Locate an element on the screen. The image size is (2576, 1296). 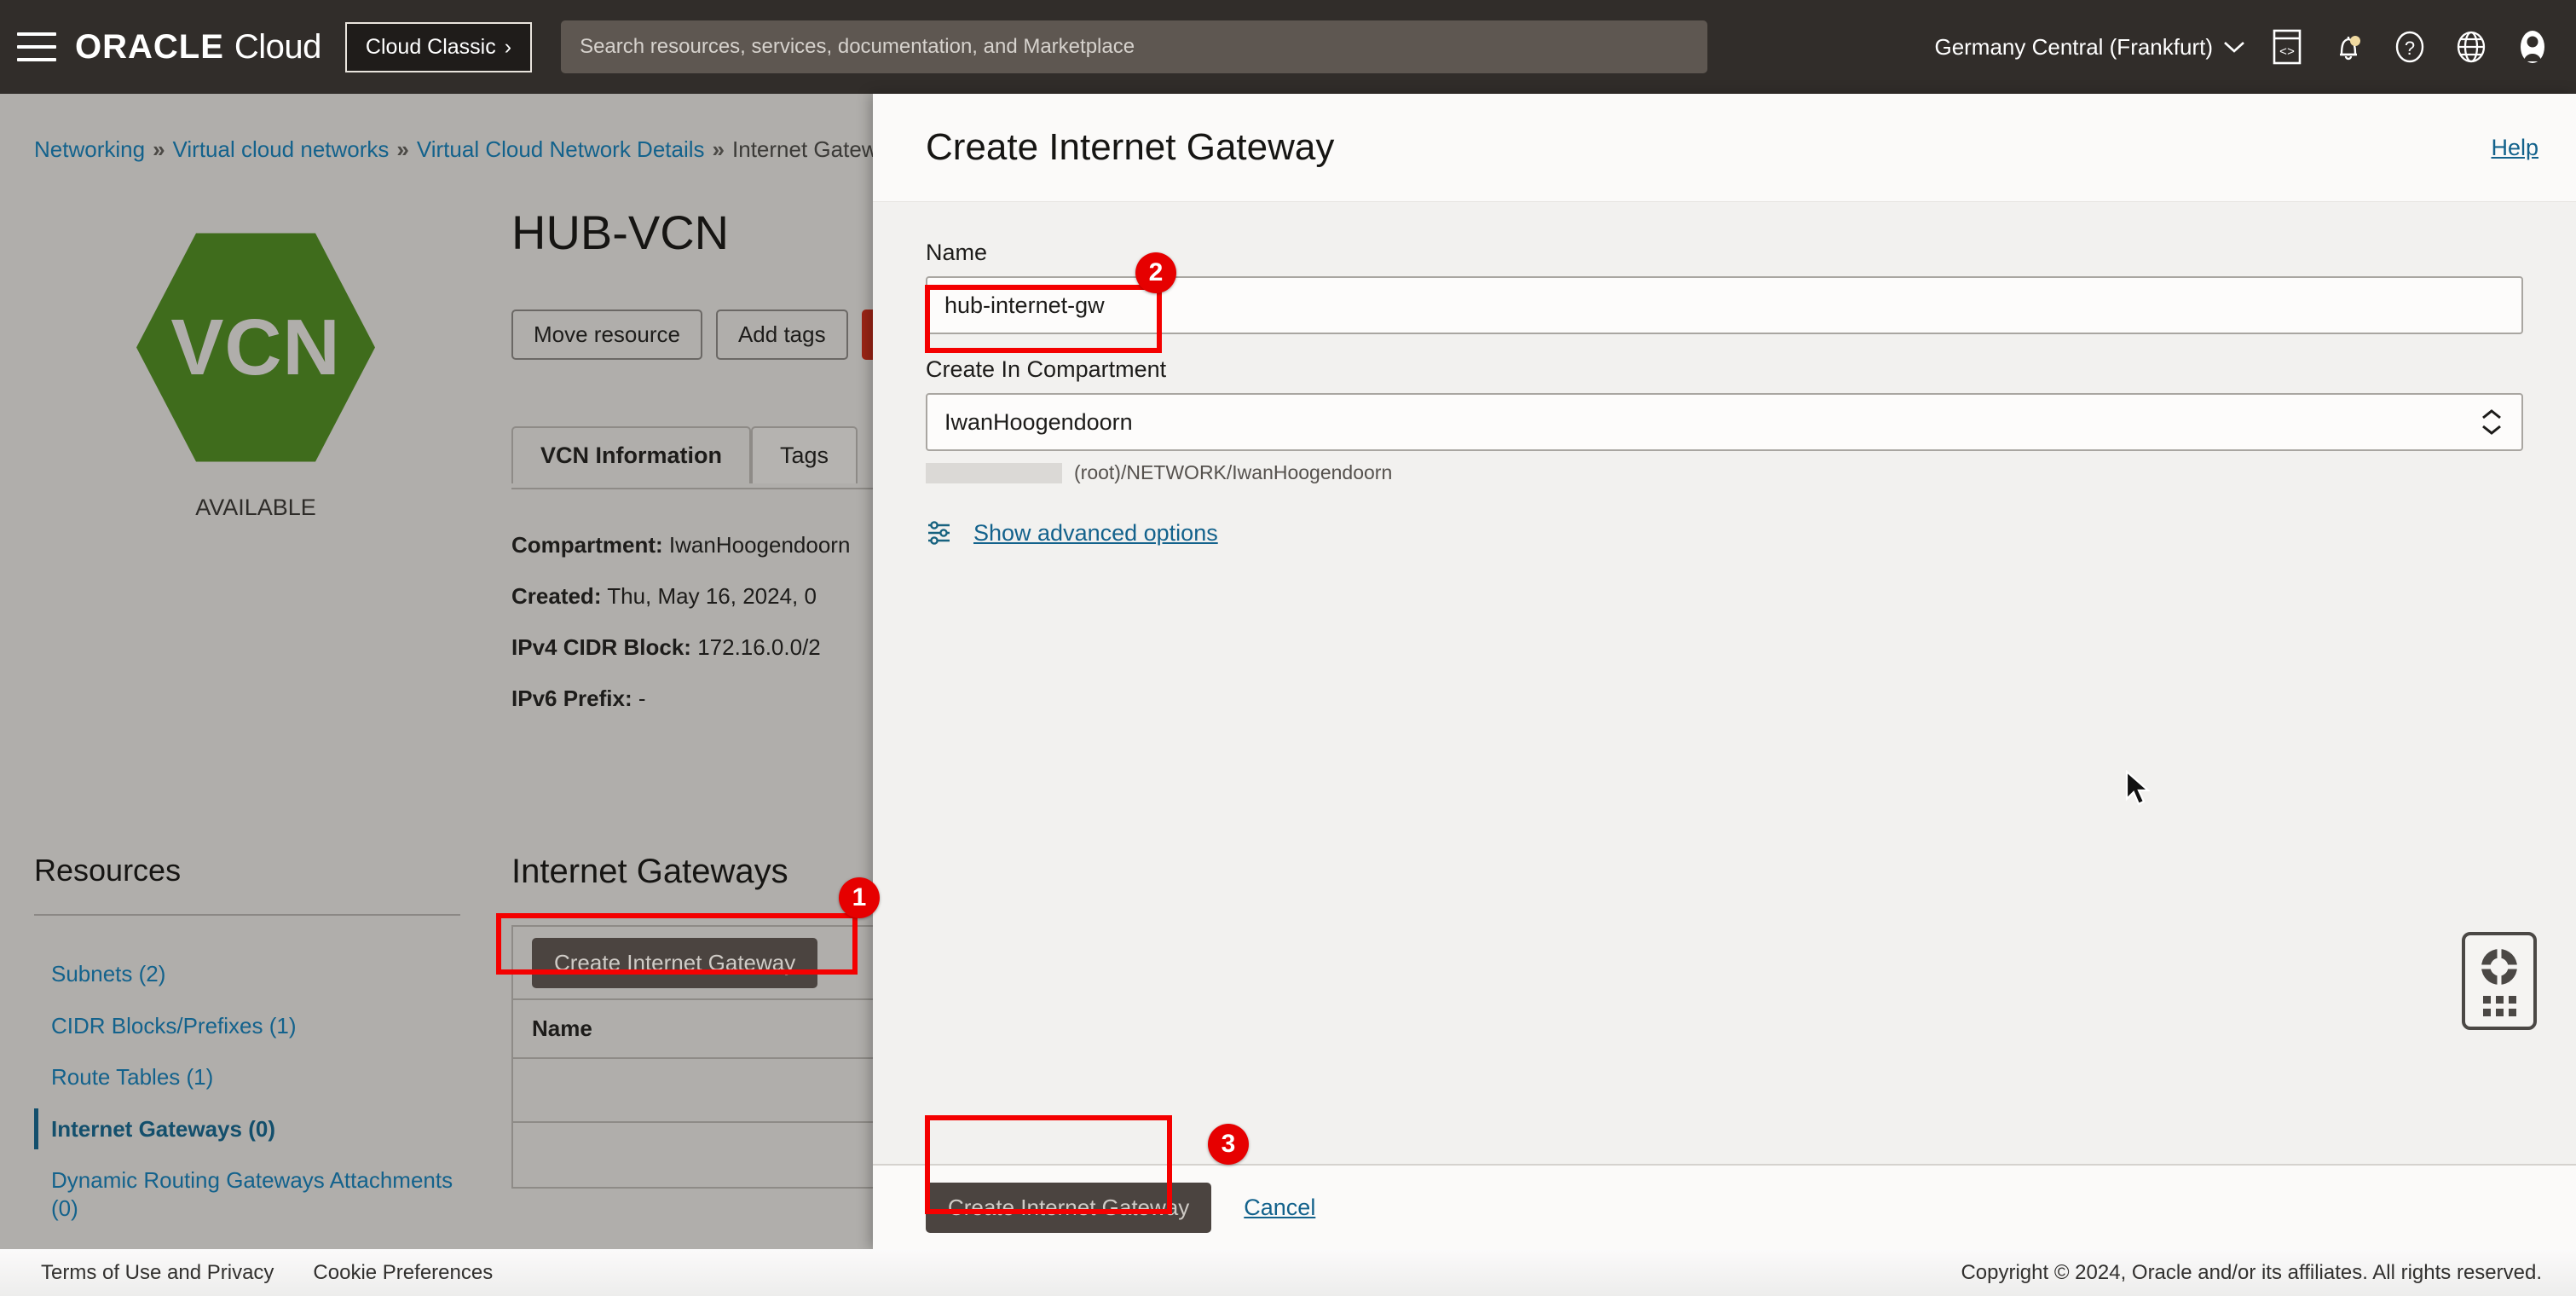
sliders-icon is located at coordinates (939, 533).